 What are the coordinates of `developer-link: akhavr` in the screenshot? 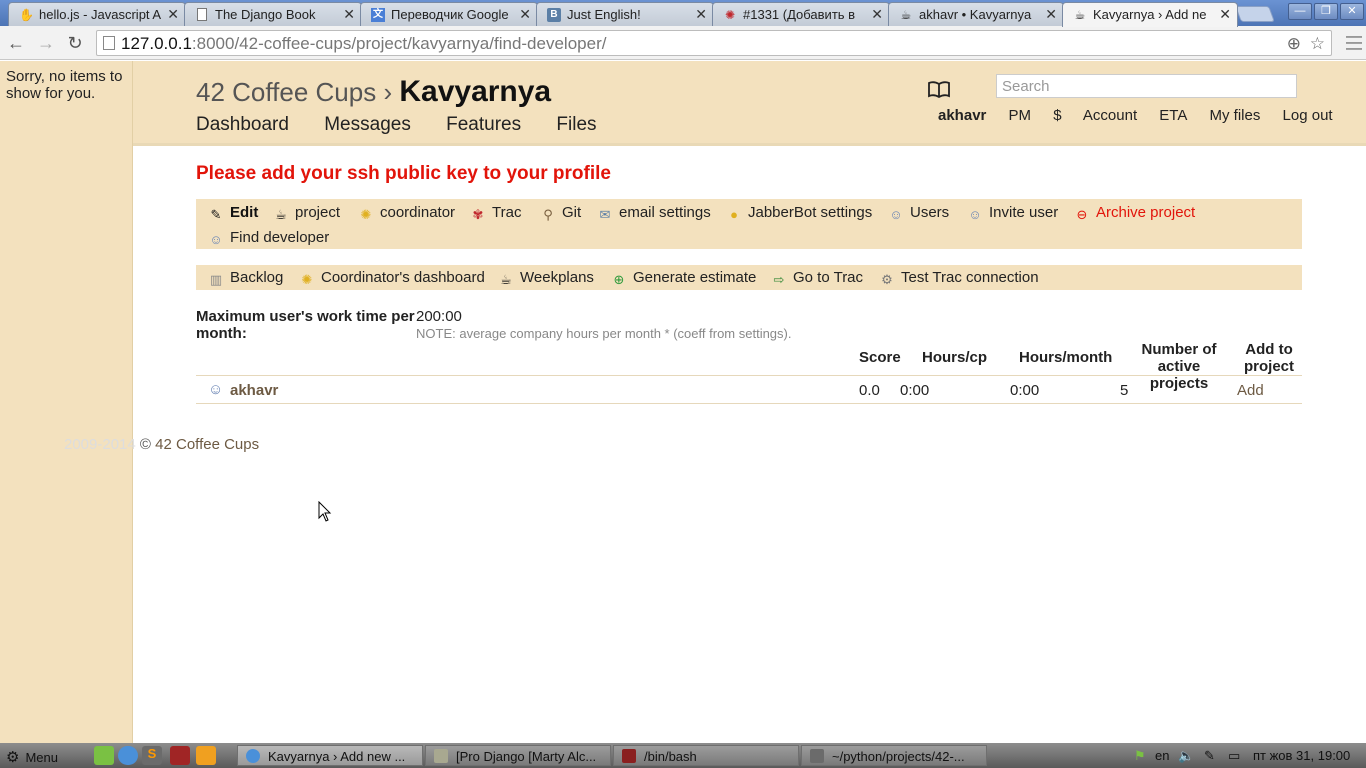 It's located at (254, 390).